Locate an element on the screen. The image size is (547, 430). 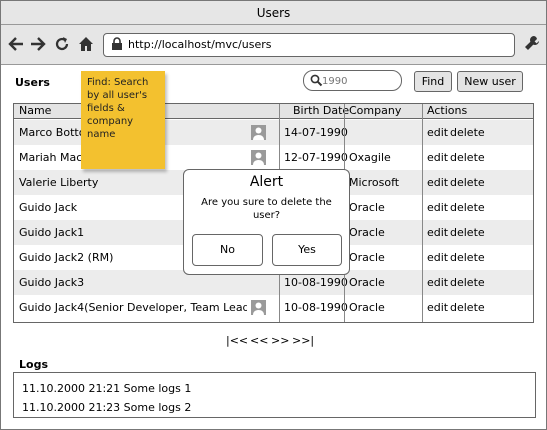
next-page-link: >> is located at coordinates (280, 340).